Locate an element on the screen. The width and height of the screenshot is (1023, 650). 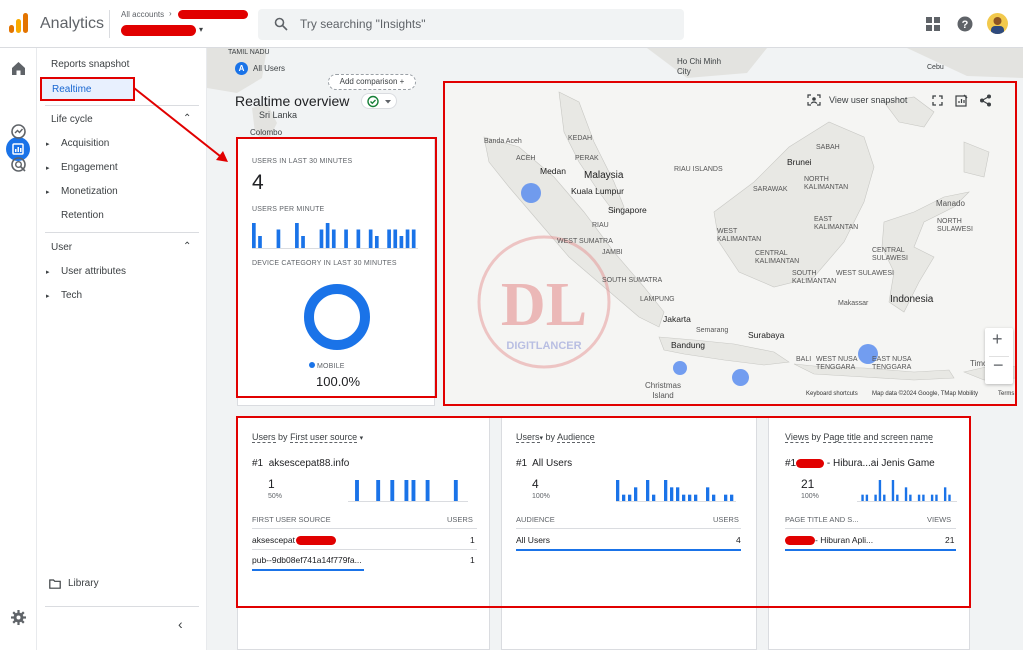
explore-icon is located at coordinates (18, 131).